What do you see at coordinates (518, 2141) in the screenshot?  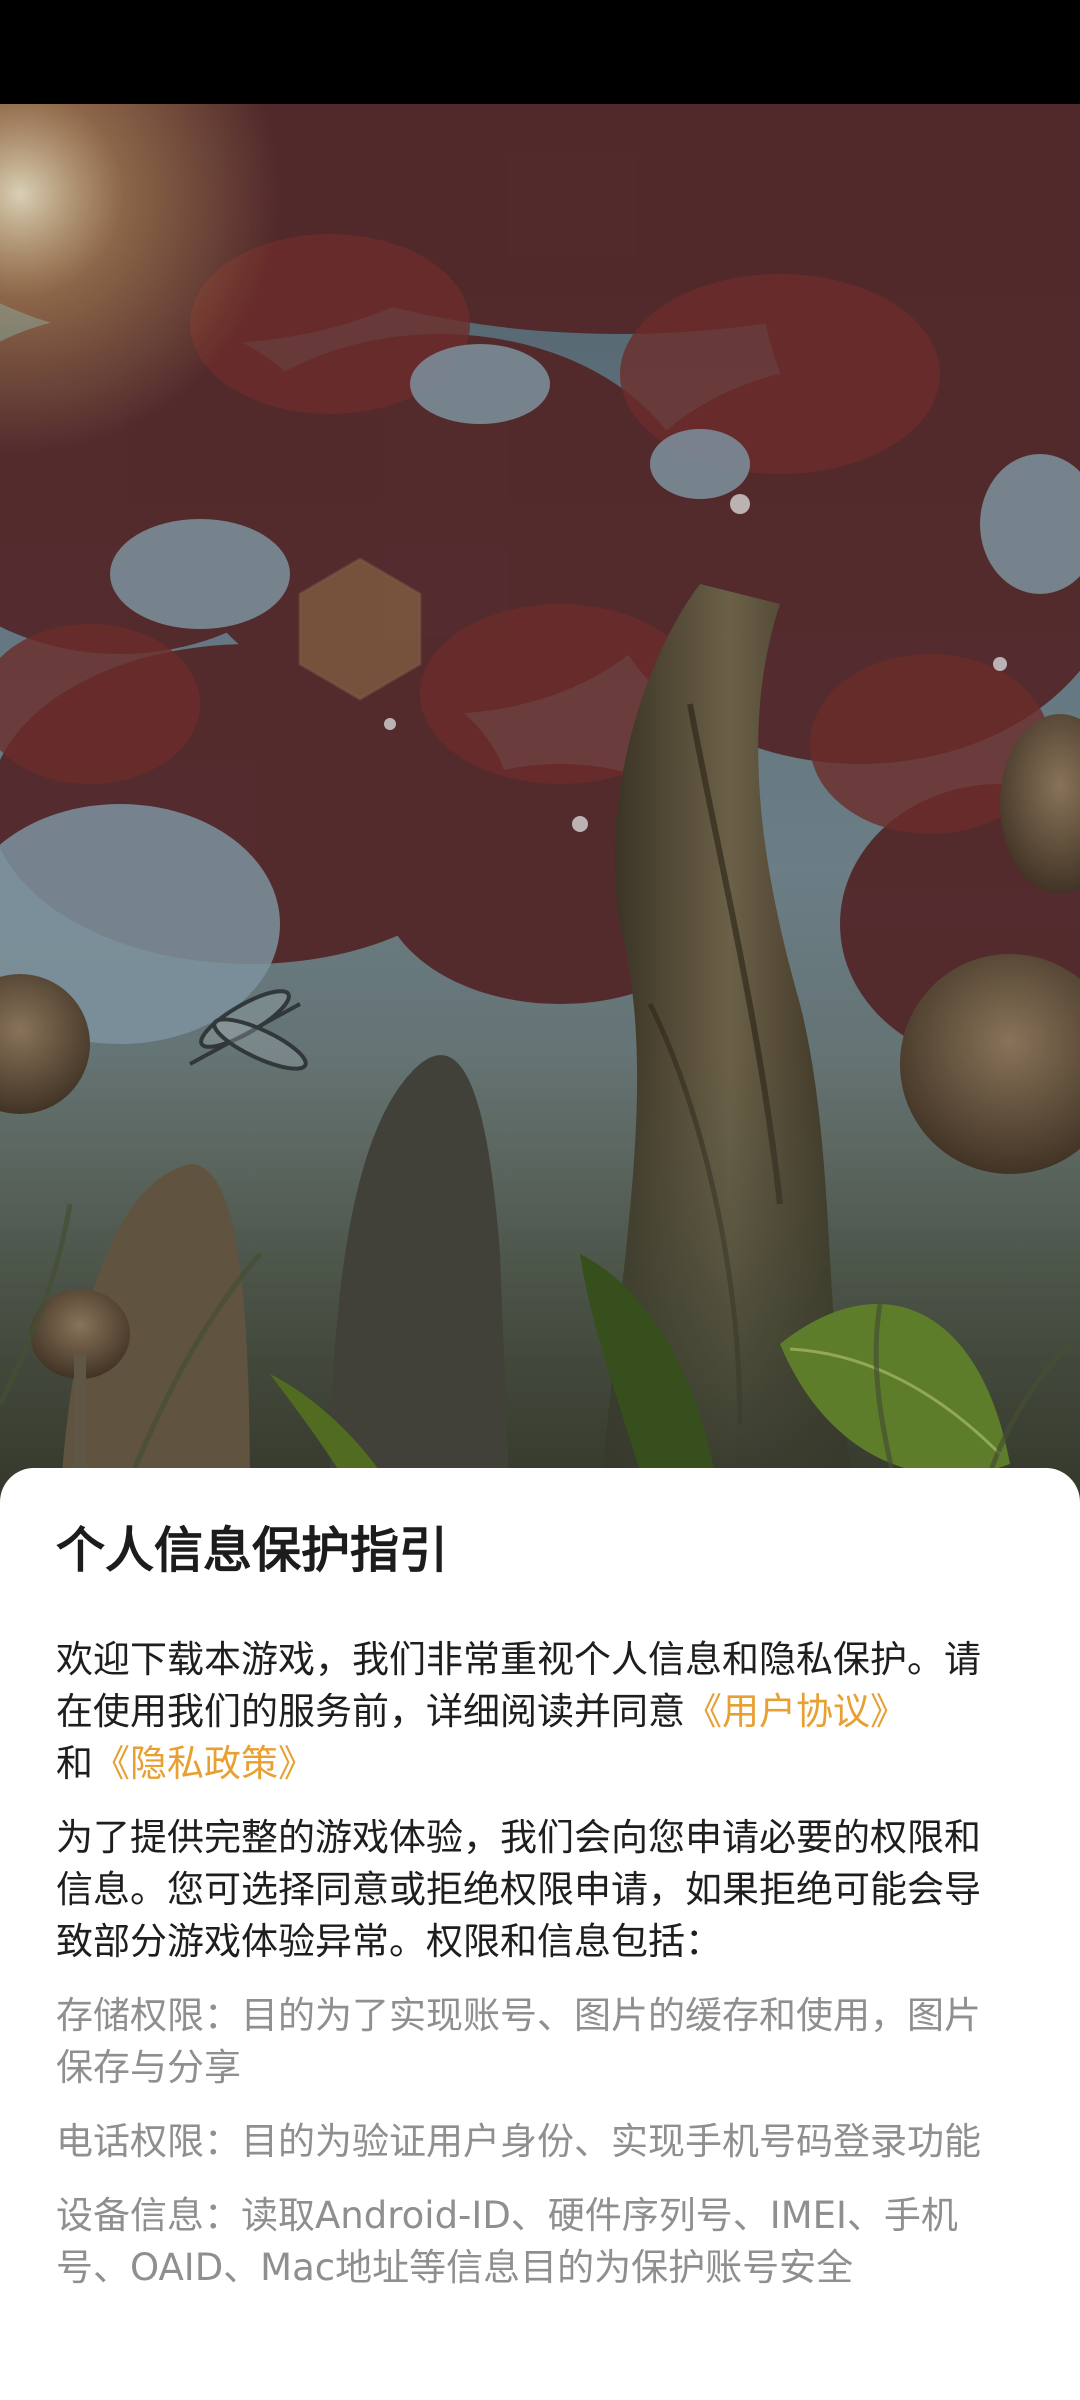 I see `permission-item-phone: 电话权限：目的为验证用户身份、实现手机号码登录功能` at bounding box center [518, 2141].